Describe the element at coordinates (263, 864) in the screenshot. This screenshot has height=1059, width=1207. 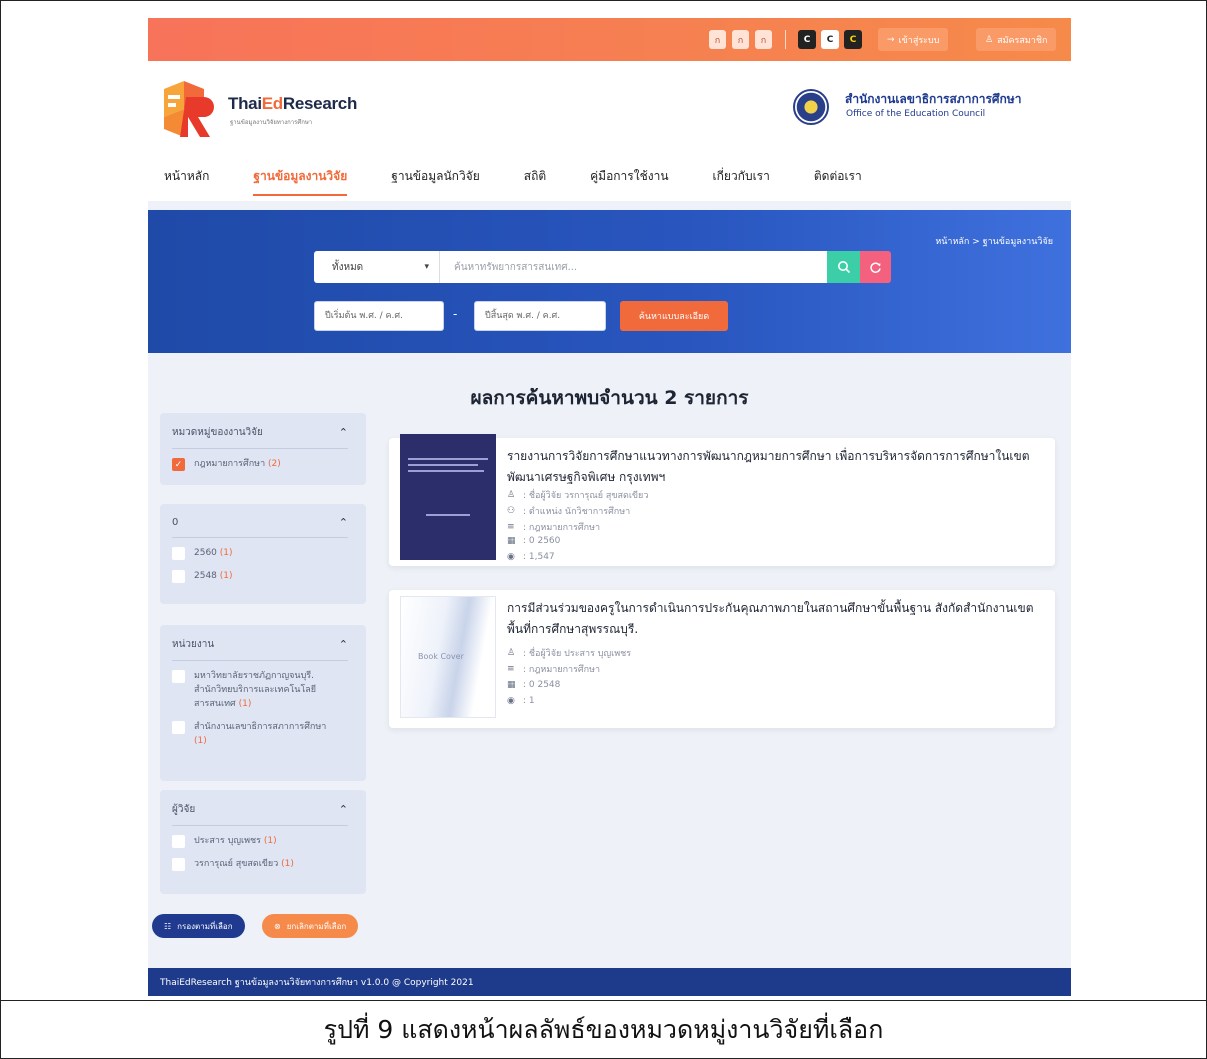
I see `filter-option: วรการุณย์ สุขสดเขียว (1)` at that location.